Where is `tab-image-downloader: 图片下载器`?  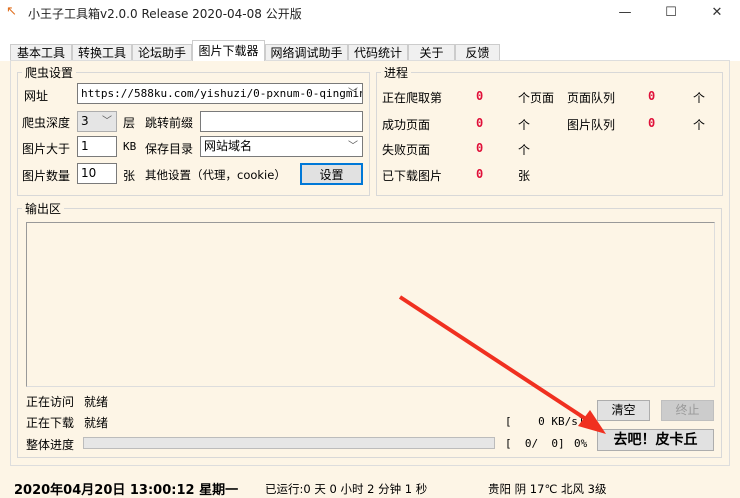
tab-image-downloader: 图片下载器 is located at coordinates (228, 50).